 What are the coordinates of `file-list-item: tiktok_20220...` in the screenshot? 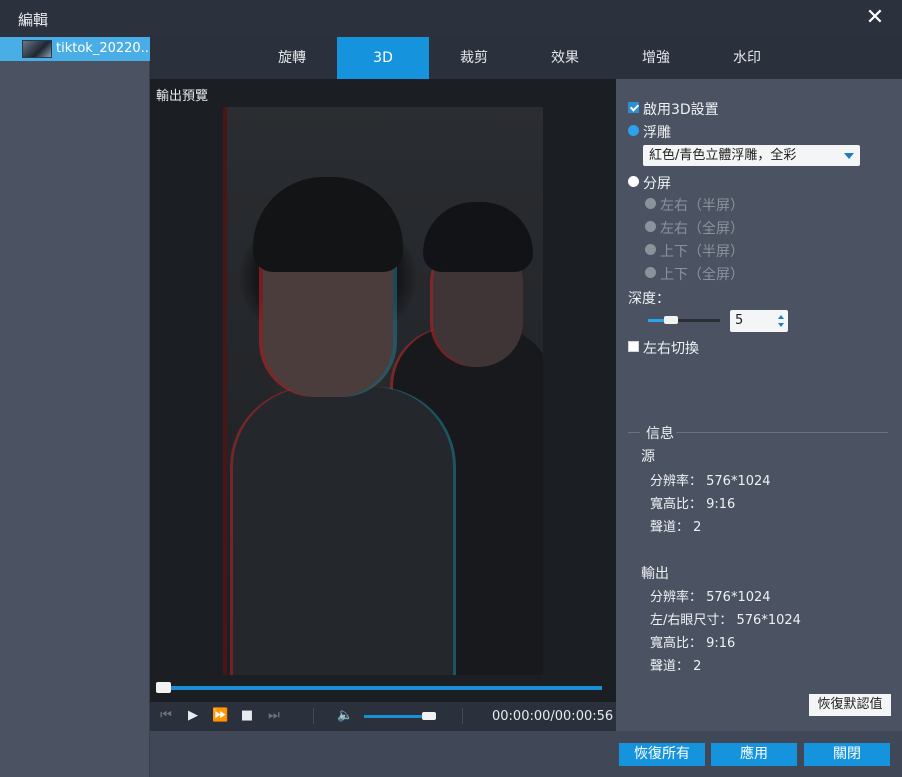 It's located at (75, 49).